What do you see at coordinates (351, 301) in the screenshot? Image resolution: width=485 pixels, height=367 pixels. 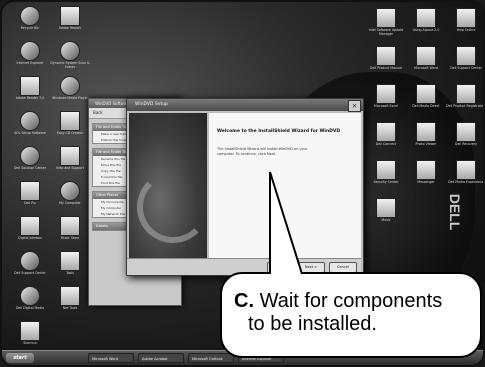 I see `callout-line-1: Wait for components` at bounding box center [351, 301].